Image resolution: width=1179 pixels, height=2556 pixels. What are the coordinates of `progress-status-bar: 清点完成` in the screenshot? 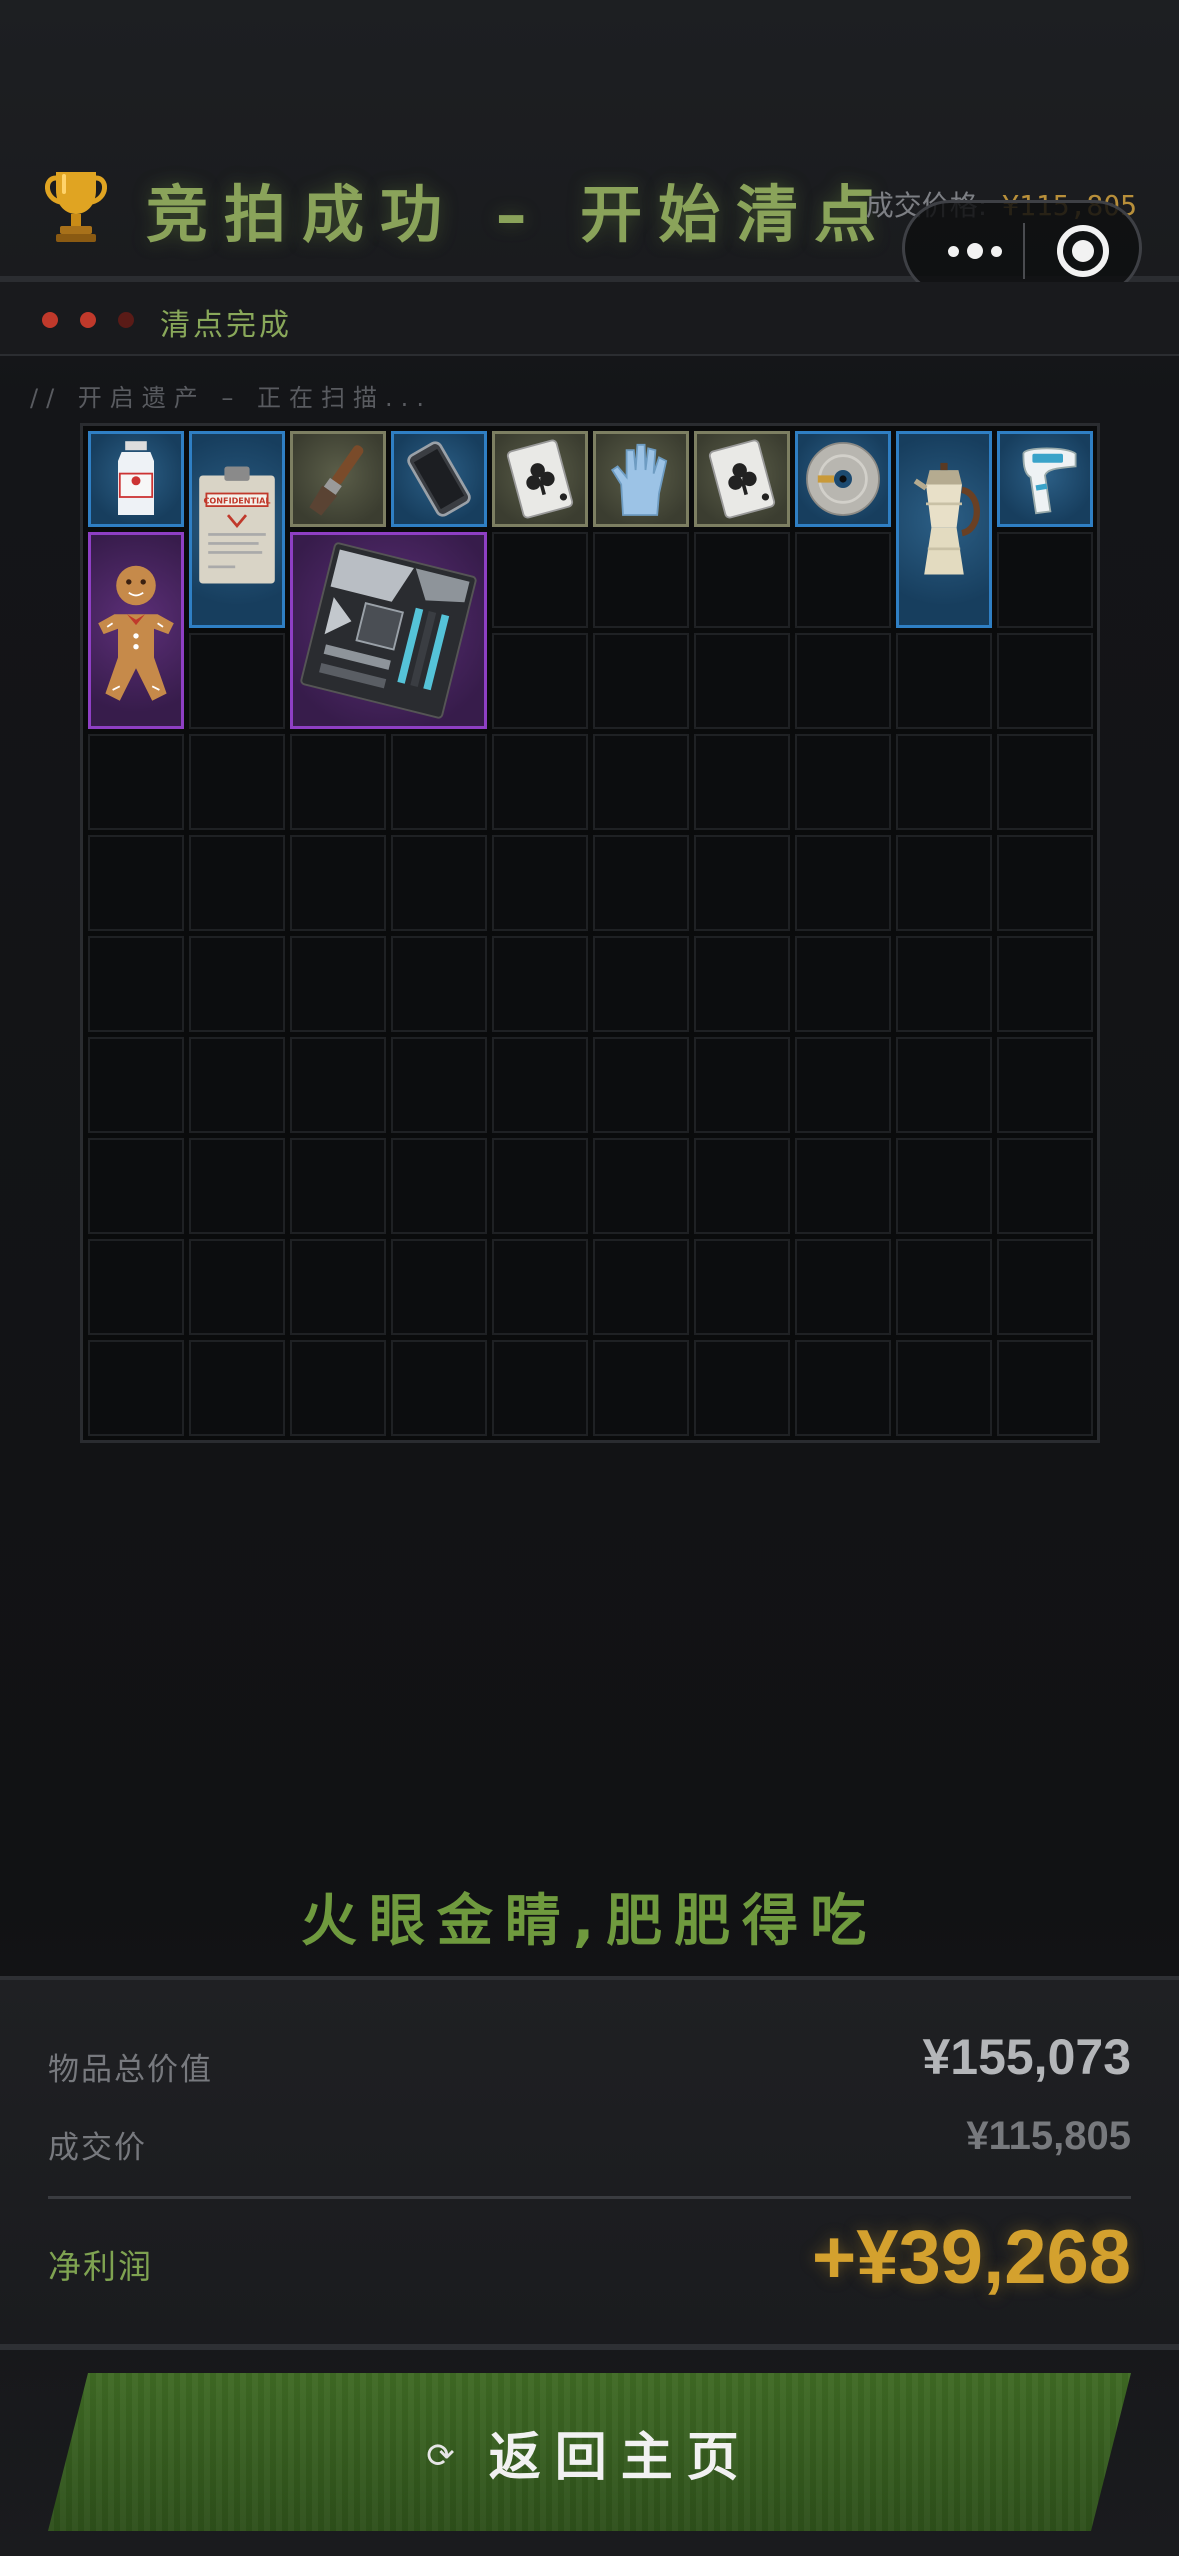 It's located at (589, 319).